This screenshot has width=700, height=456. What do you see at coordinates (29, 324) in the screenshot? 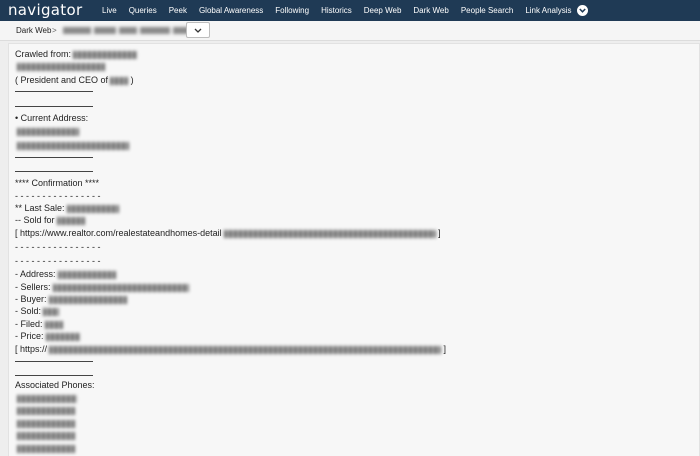
I see `filed-label: - Filed:` at bounding box center [29, 324].